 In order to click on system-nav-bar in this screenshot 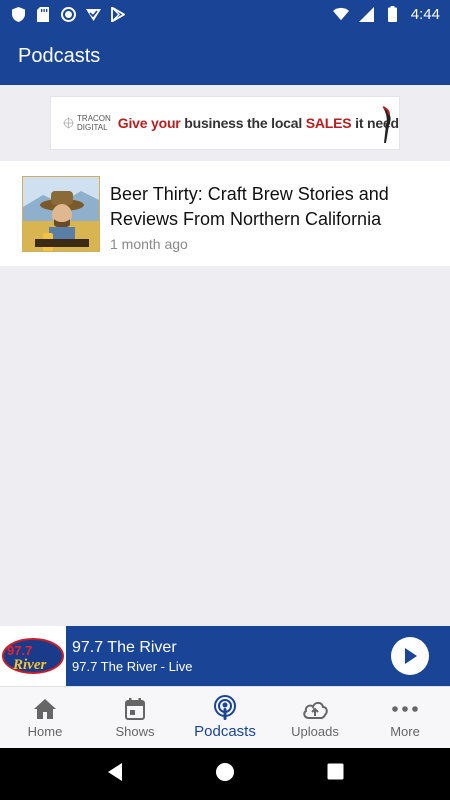, I will do `click(225, 774)`.